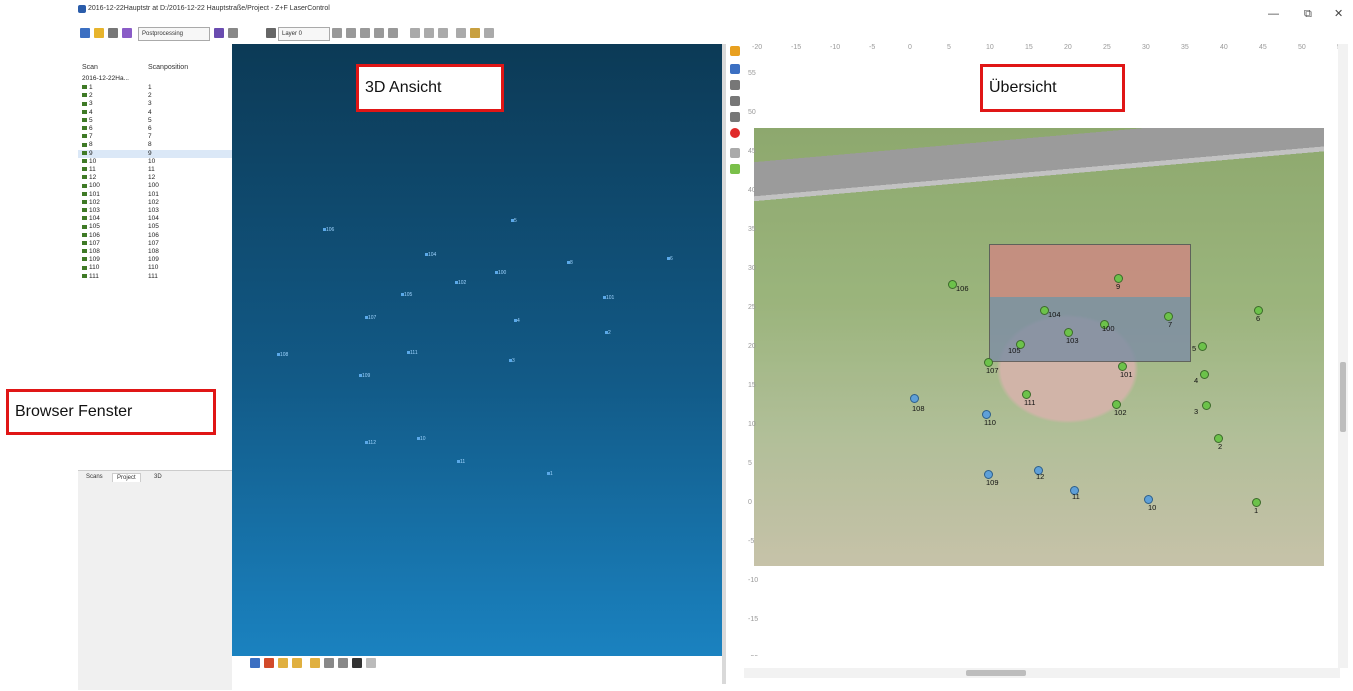 This screenshot has width=1353, height=691. I want to click on scan-point-3d: 107, so click(370, 318).